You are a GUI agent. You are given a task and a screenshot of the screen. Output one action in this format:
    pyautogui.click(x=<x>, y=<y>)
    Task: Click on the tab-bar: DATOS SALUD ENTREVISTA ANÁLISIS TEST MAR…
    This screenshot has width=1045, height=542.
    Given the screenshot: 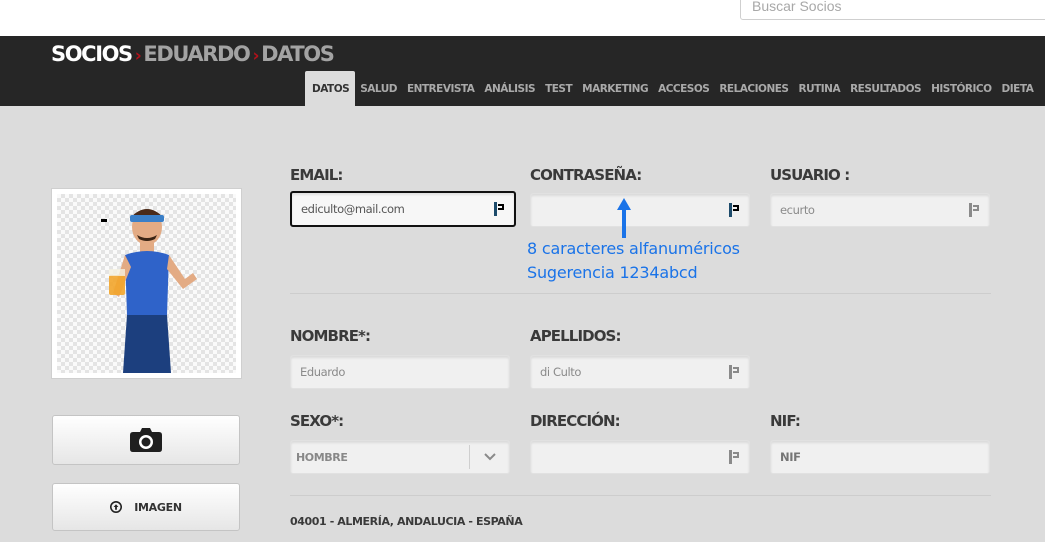 What is the action you would take?
    pyautogui.click(x=671, y=88)
    